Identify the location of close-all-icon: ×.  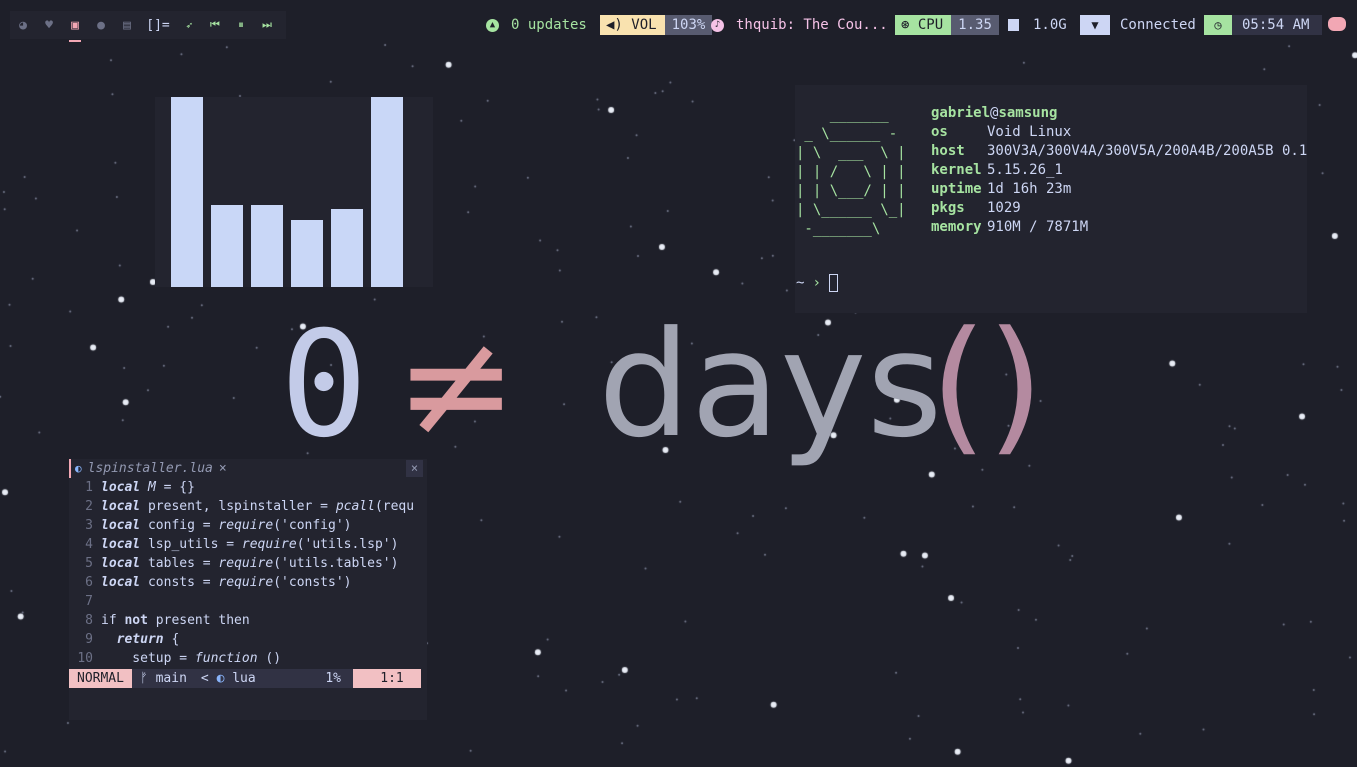
(414, 468).